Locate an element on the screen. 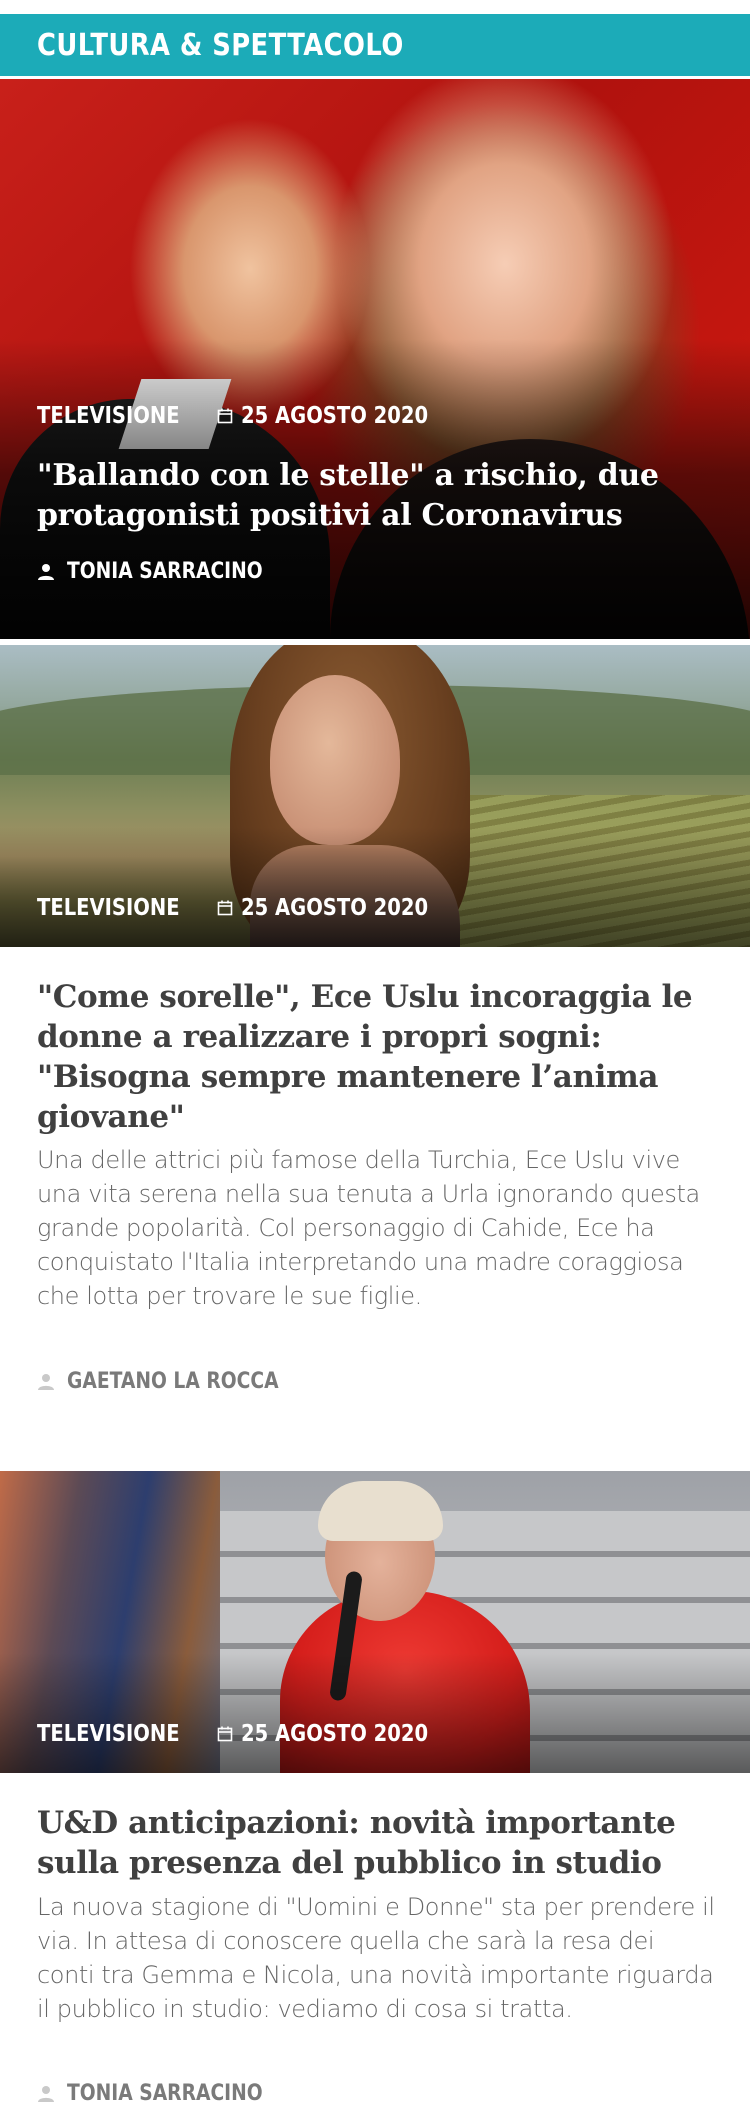  section-header: CULTURA & SPETTACOLO is located at coordinates (375, 45).